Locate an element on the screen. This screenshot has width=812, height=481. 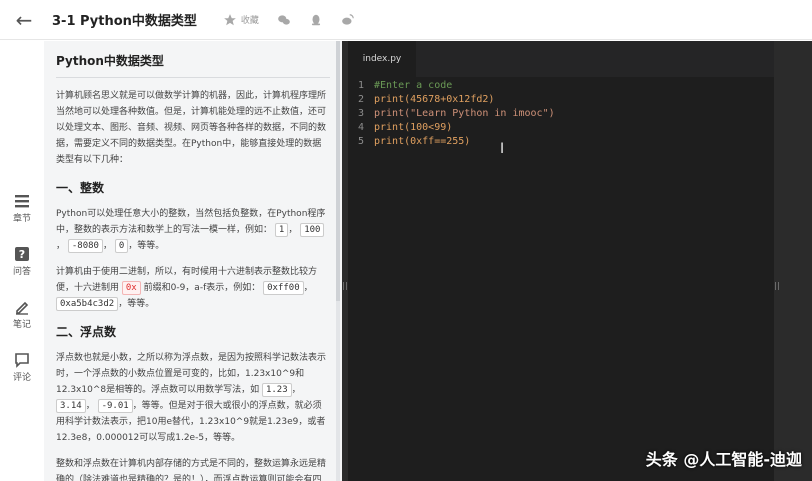
weibo-icon is located at coordinates (348, 19).